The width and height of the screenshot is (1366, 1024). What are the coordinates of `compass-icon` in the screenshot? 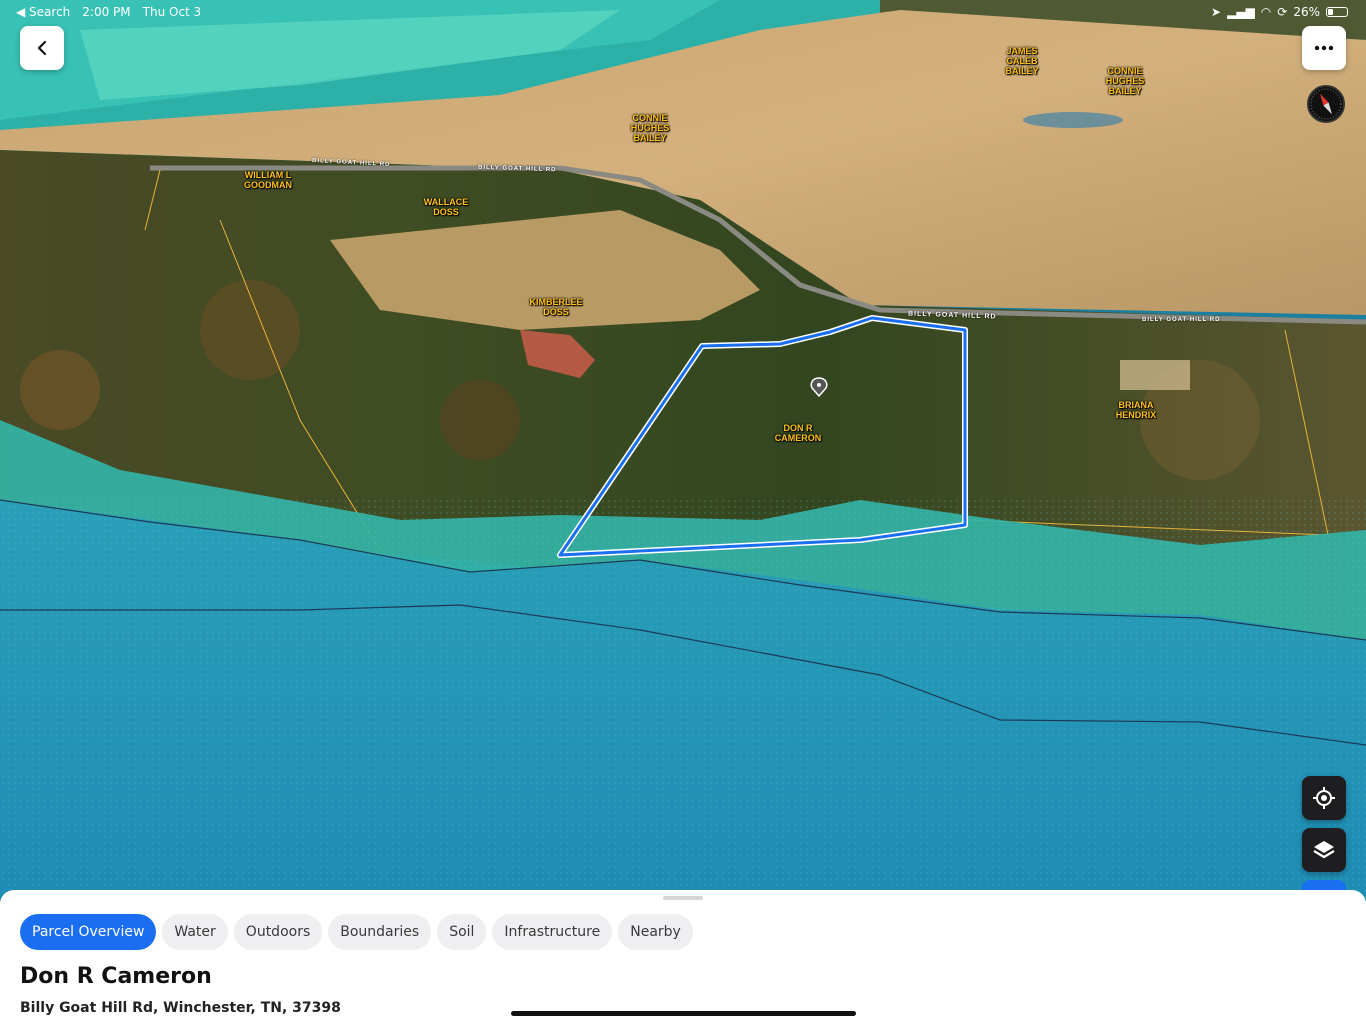 It's located at (1326, 104).